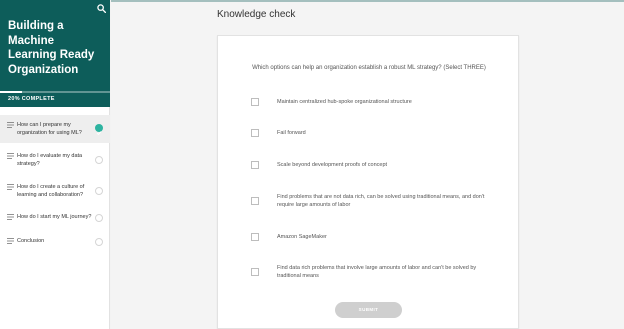  I want to click on lesson-label: How do I evaluate my data strategy?, so click(50, 160).